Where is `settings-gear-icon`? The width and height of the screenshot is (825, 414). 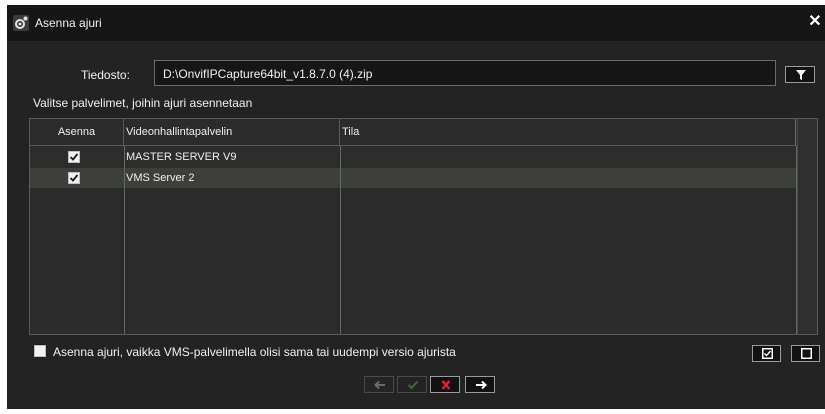 settings-gear-icon is located at coordinates (21, 23).